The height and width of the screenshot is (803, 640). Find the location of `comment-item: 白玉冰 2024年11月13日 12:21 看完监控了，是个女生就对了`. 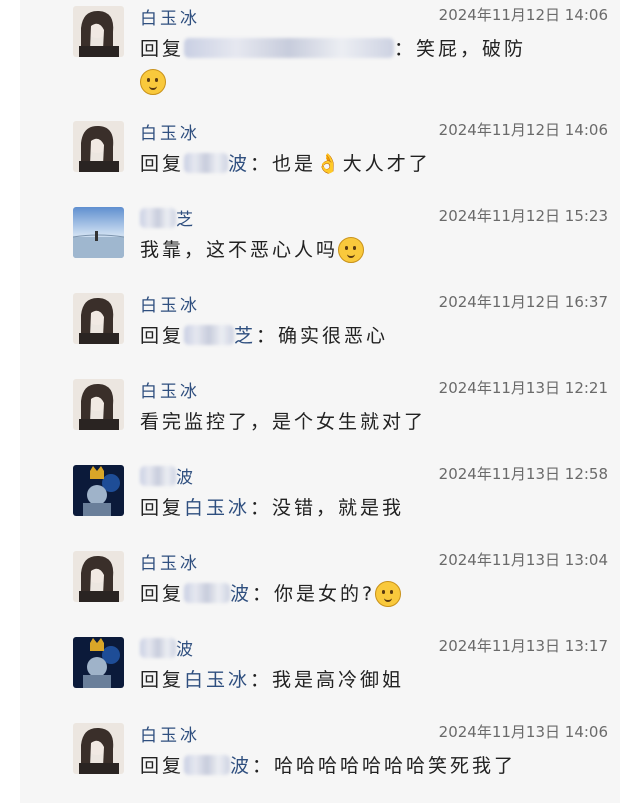

comment-item: 白玉冰 2024年11月13日 12:21 看完监控了，是个女生就对了 is located at coordinates (320, 416).